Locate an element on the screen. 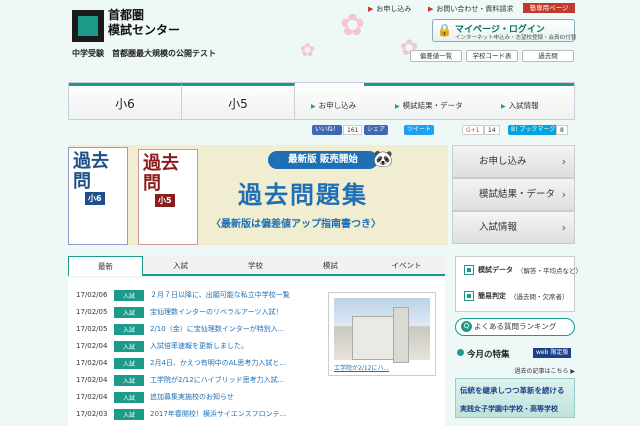 The width and height of the screenshot is (640, 426). news-title-link: 入試倍率速報を更新しました。 is located at coordinates (225, 346).